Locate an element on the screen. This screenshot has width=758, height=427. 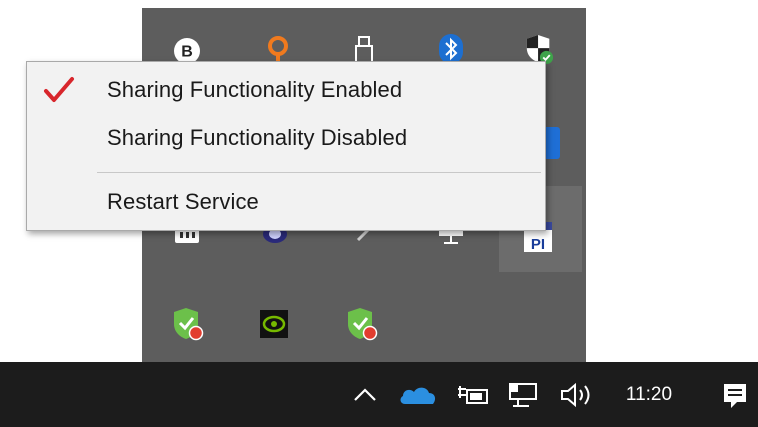
svg-text: PI is located at coordinates (538, 244).